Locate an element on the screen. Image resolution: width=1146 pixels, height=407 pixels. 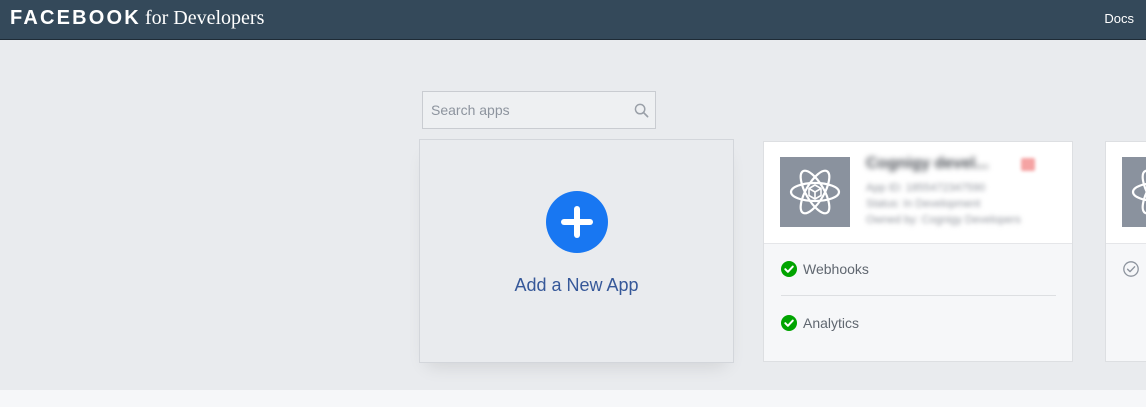
check-outline-icon is located at coordinates (1131, 269).